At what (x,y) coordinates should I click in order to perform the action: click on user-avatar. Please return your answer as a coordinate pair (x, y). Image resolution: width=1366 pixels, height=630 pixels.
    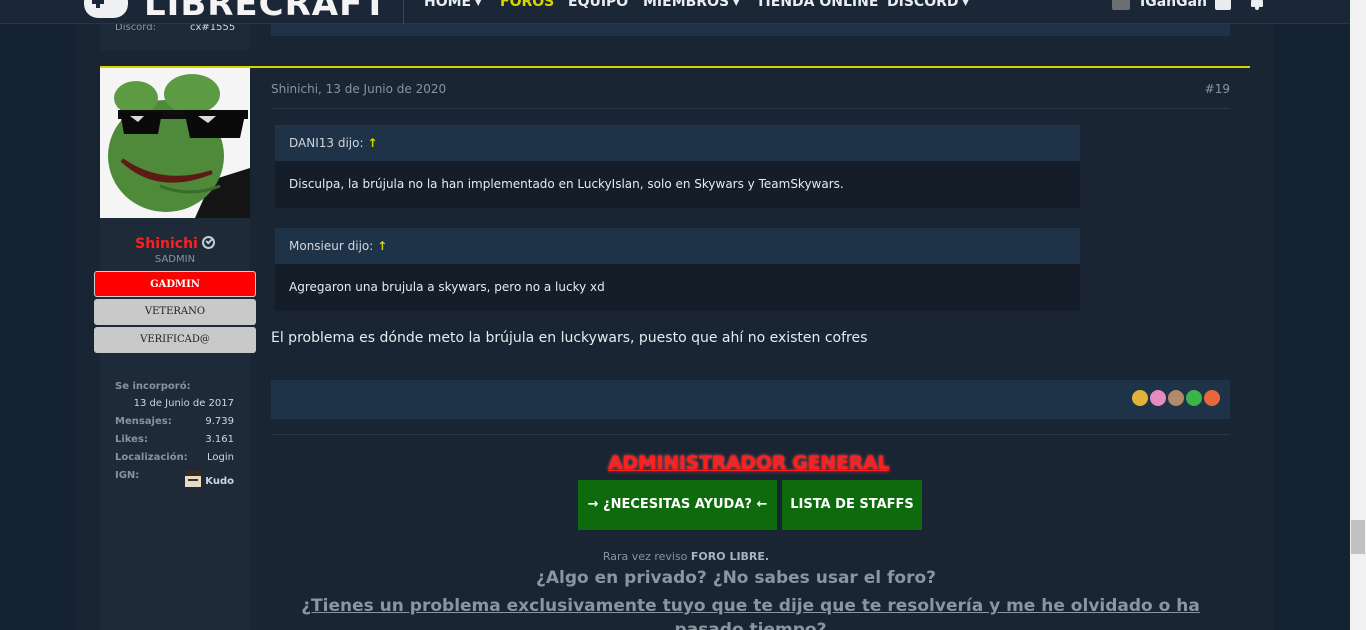
    Looking at the image, I should click on (1121, 5).